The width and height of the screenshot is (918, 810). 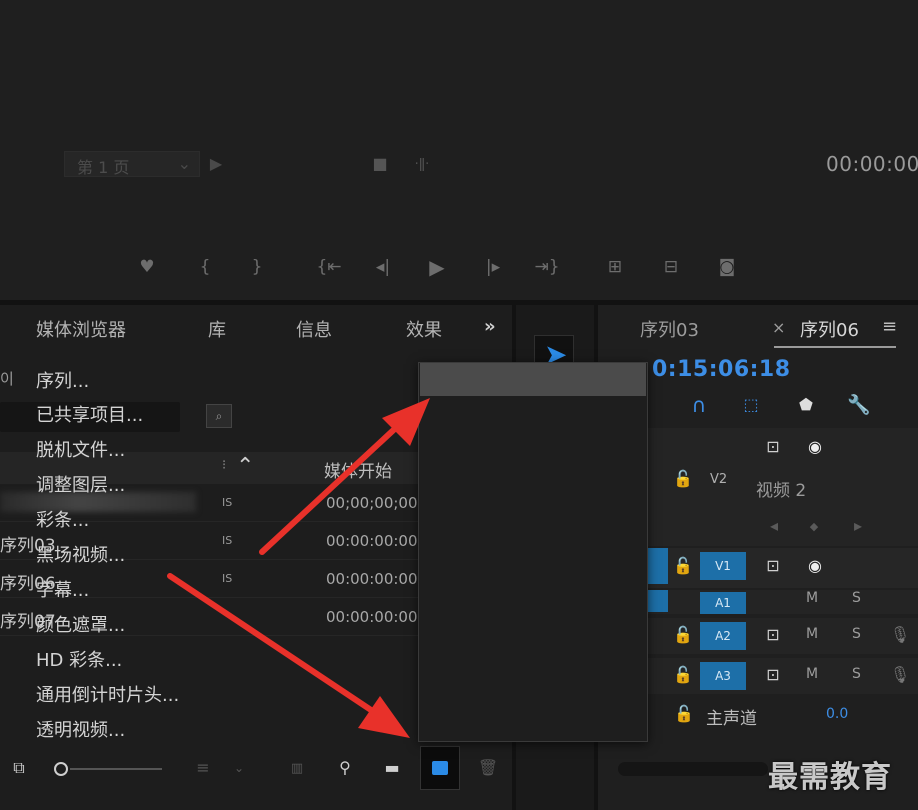 What do you see at coordinates (547, 267) in the screenshot?
I see `go-to-out-icon: ⇥}` at bounding box center [547, 267].